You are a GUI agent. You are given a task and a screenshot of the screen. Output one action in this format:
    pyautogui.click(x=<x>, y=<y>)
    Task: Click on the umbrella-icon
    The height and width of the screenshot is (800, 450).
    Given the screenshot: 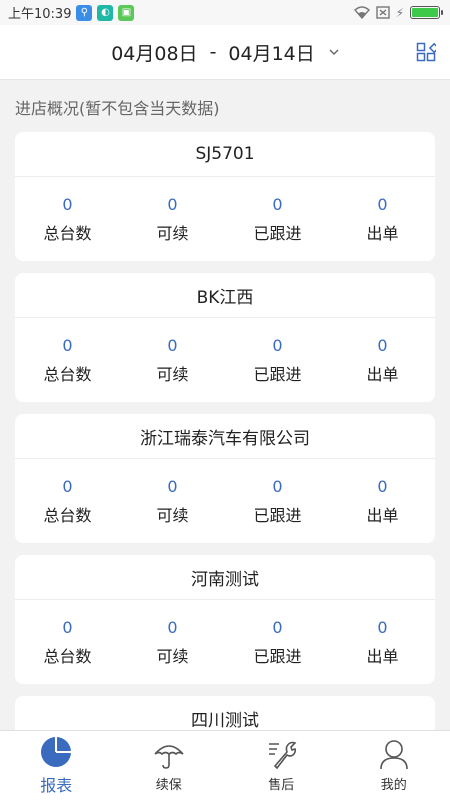 What is the action you would take?
    pyautogui.click(x=169, y=757)
    